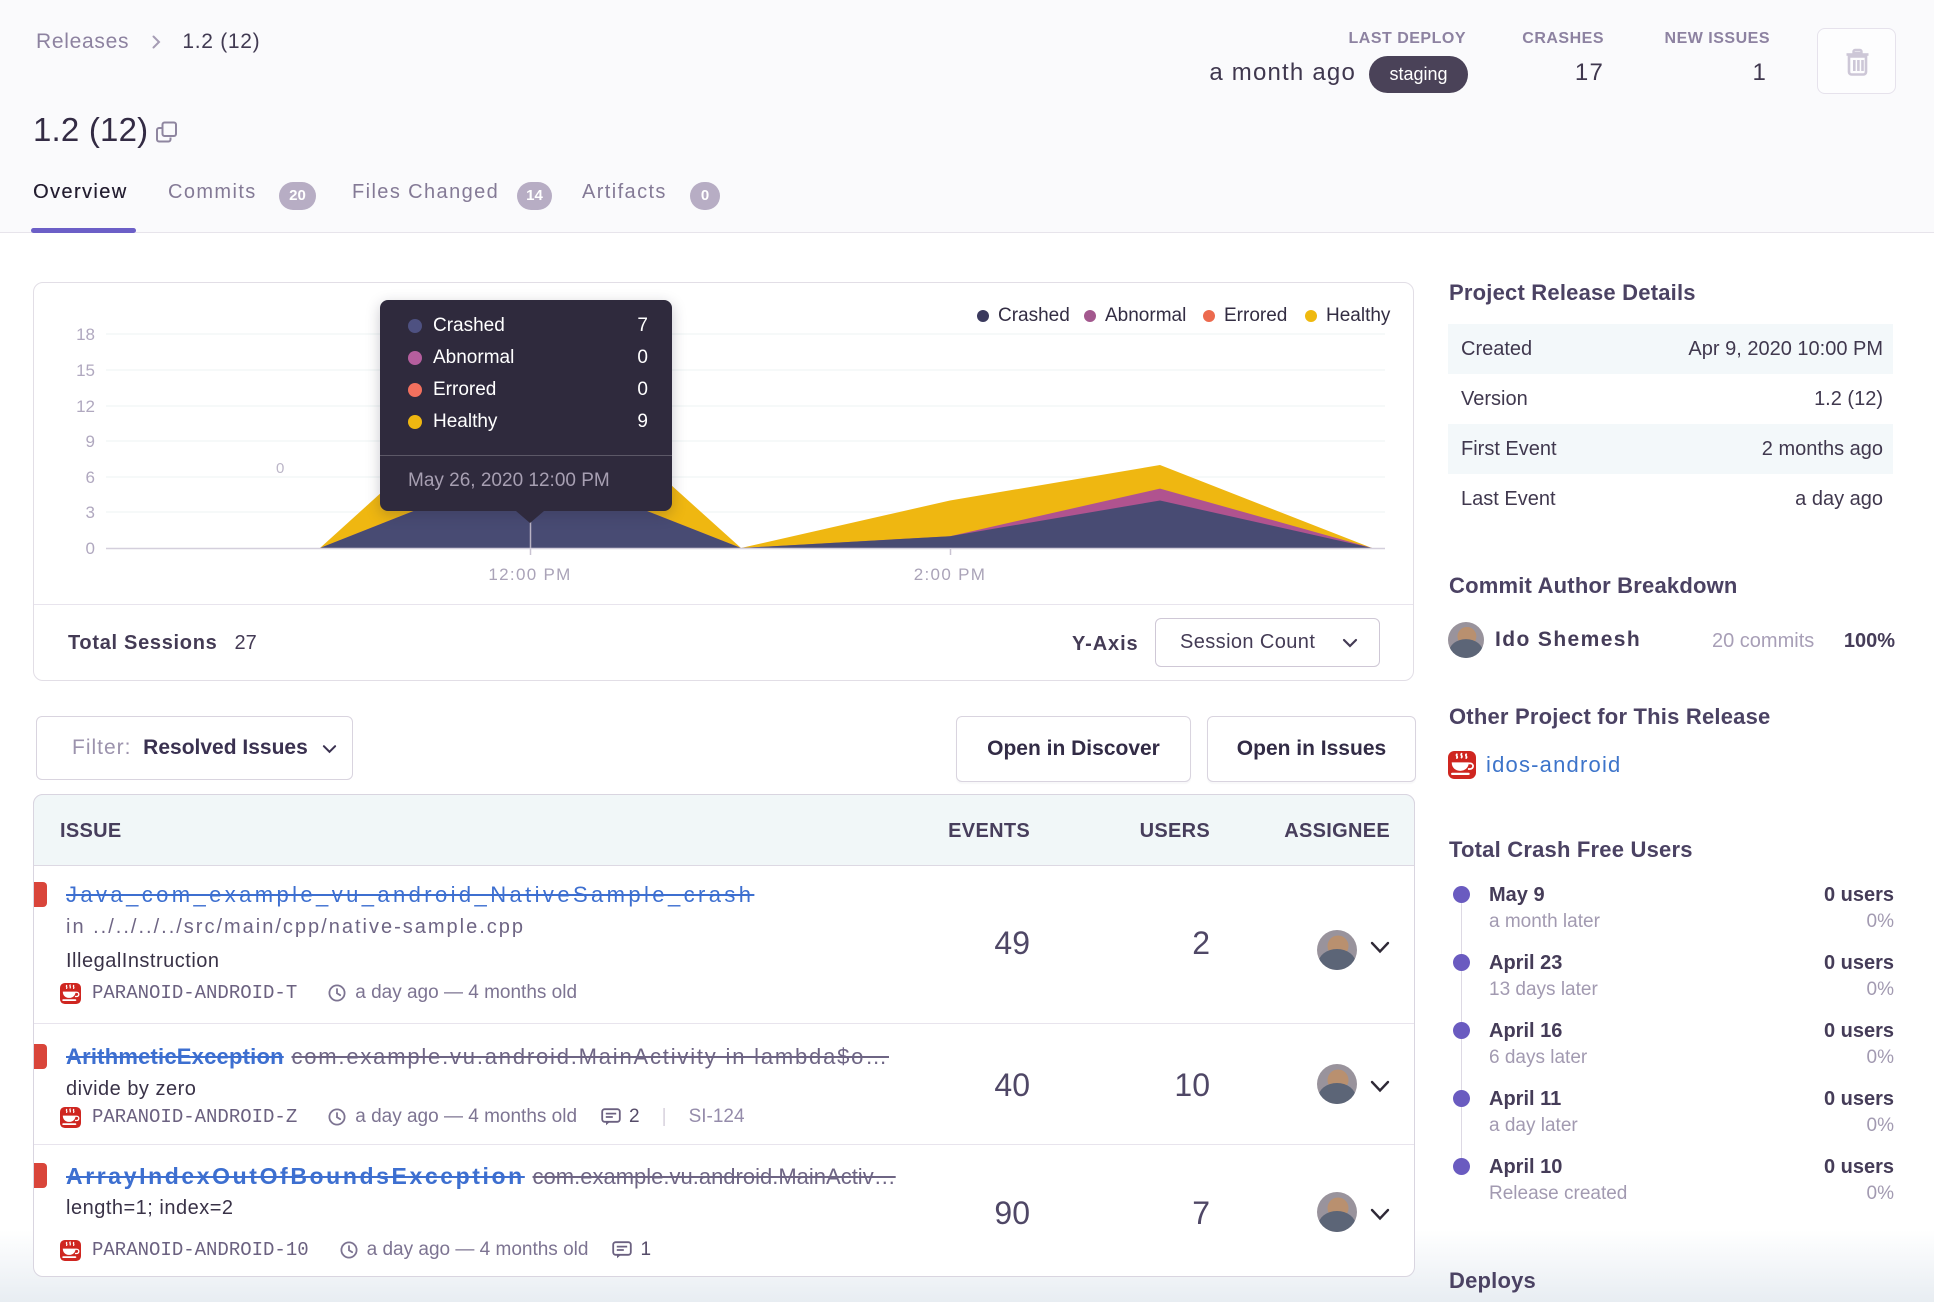  Describe the element at coordinates (85, 370) in the screenshot. I see `svg-text: 15` at that location.